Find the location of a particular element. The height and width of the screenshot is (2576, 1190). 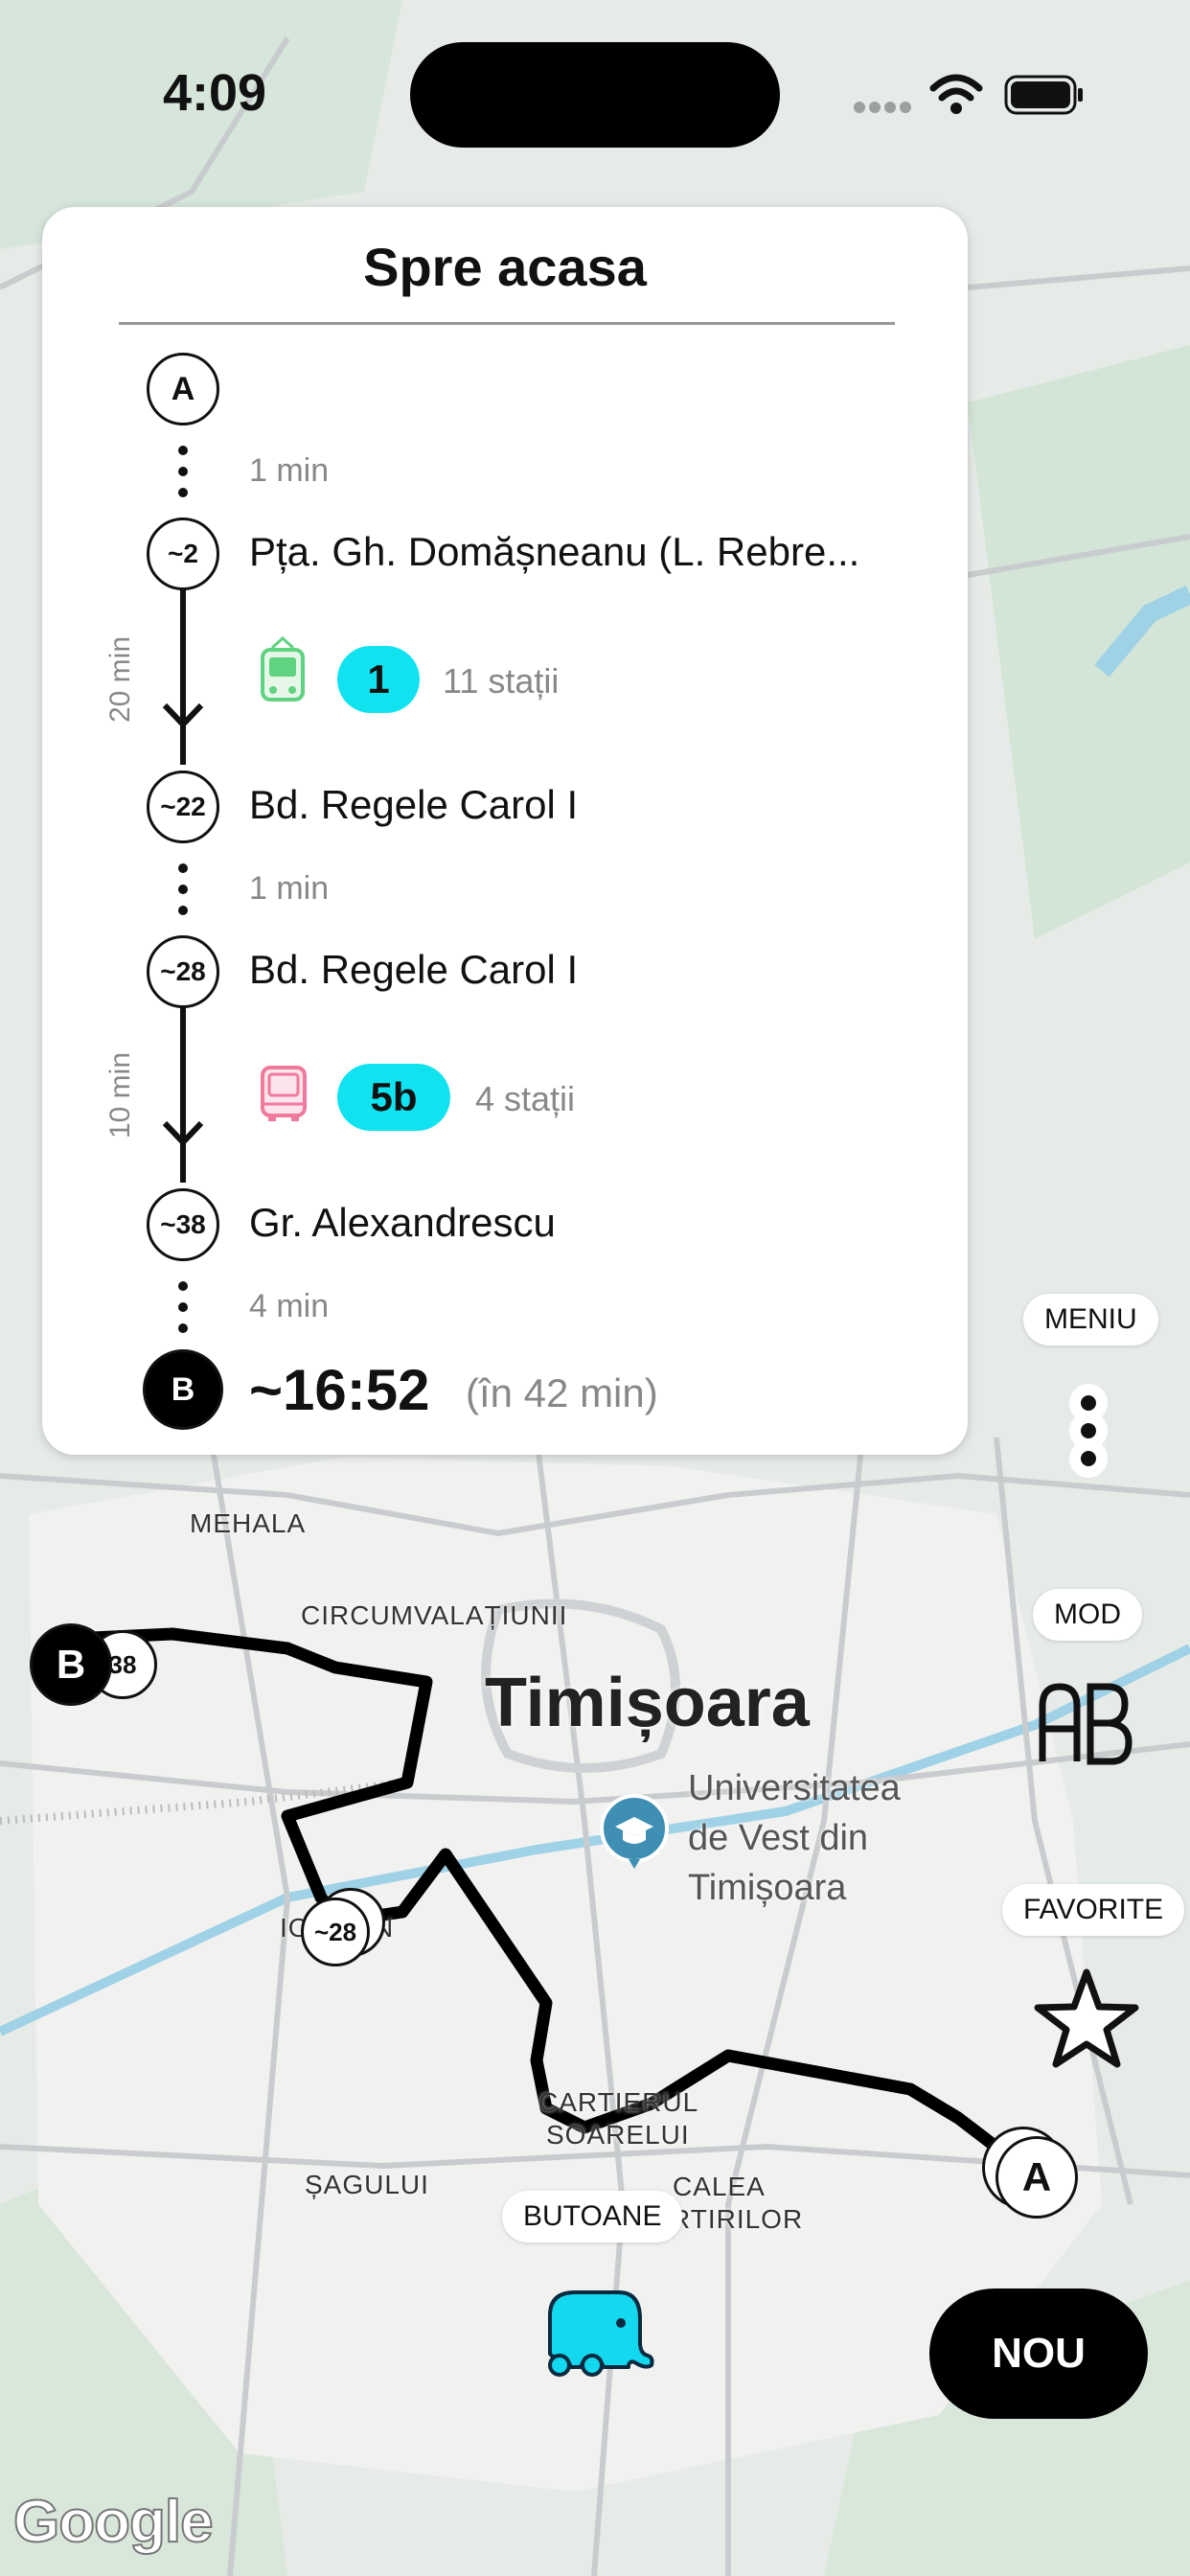

poi-university-line3: Timișoara is located at coordinates (767, 1888).